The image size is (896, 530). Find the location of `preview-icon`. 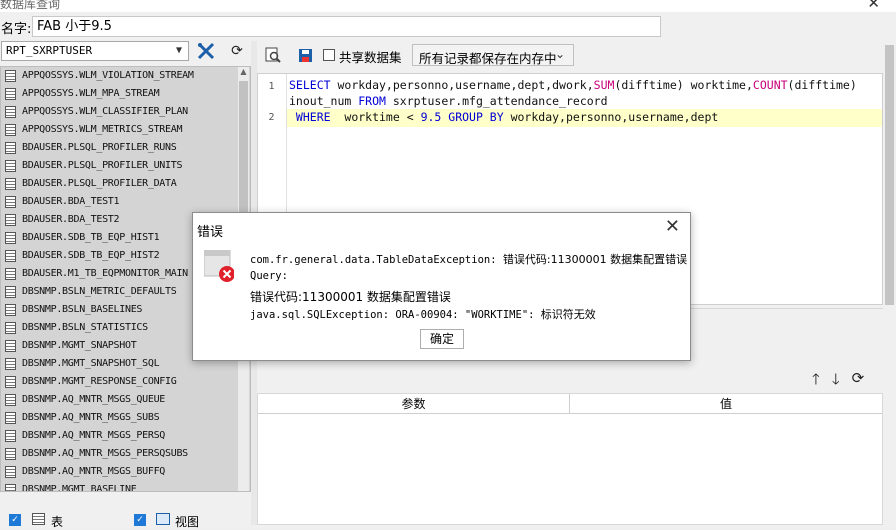

preview-icon is located at coordinates (273, 55).